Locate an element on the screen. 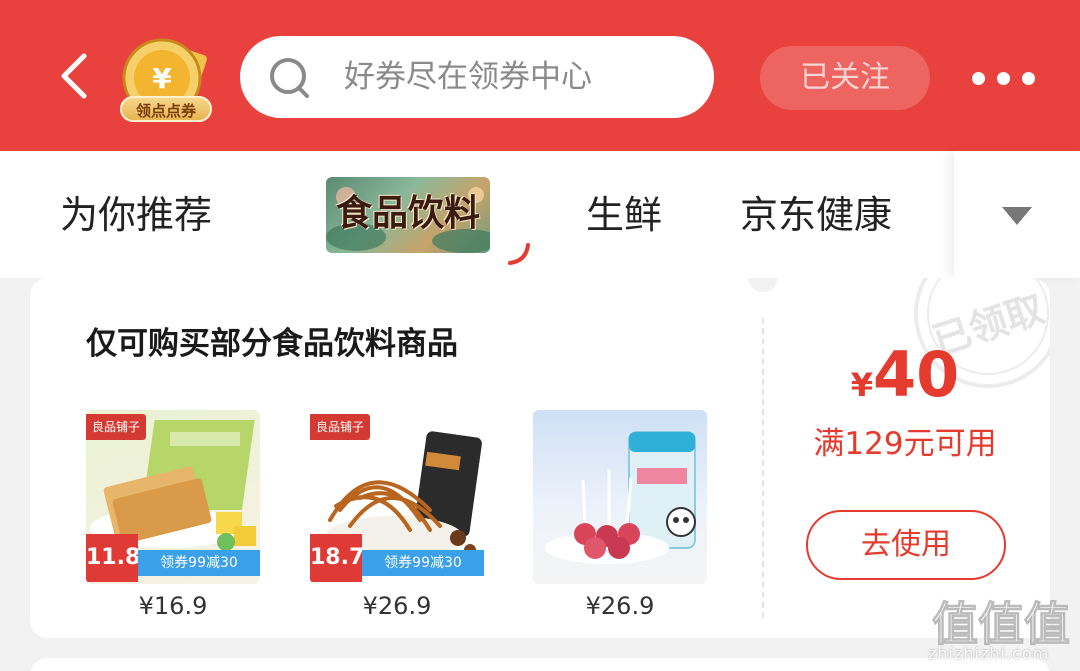  product-item: ¥26.9 is located at coordinates (620, 515).